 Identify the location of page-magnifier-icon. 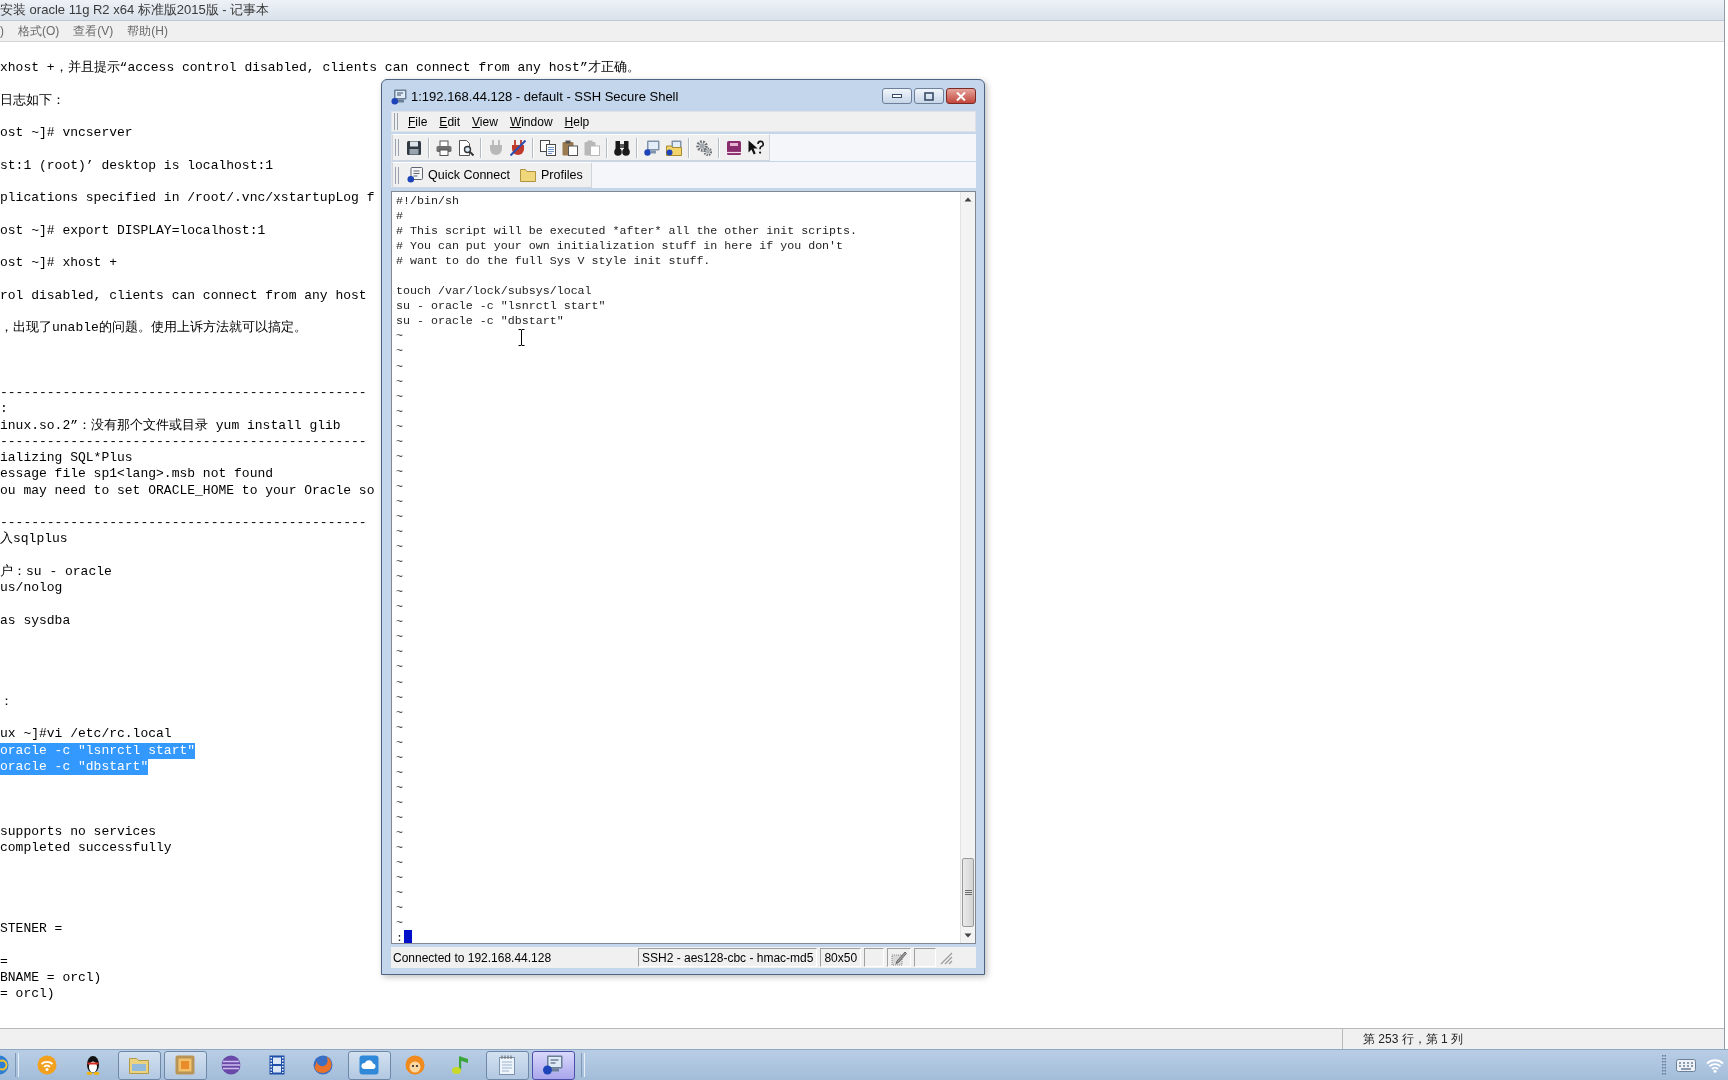
(466, 147).